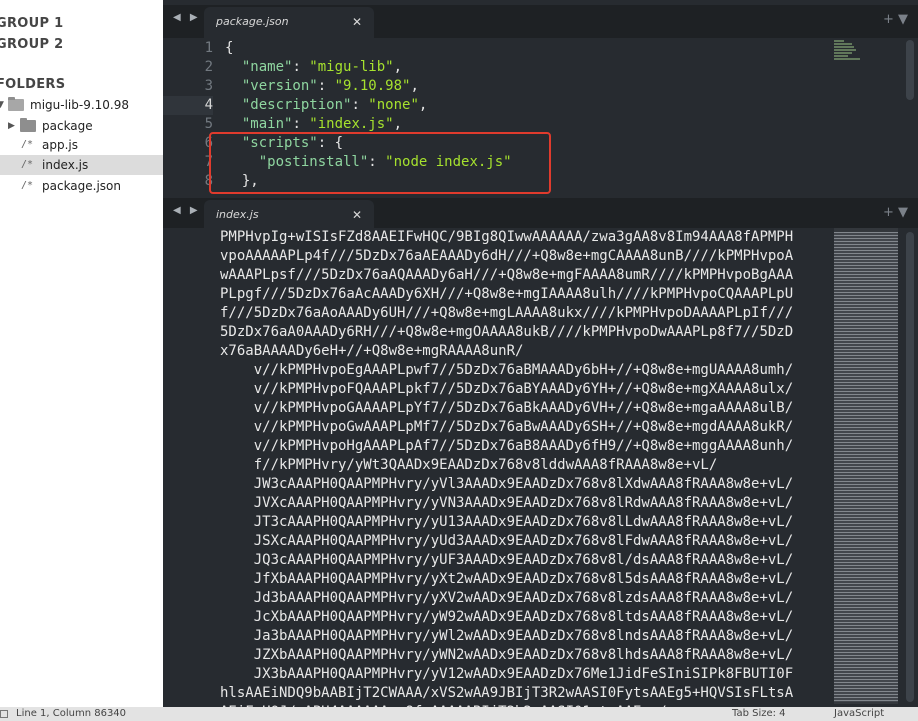 Image resolution: width=918 pixels, height=721 pixels. I want to click on tree-item-label: package.json, so click(82, 186).